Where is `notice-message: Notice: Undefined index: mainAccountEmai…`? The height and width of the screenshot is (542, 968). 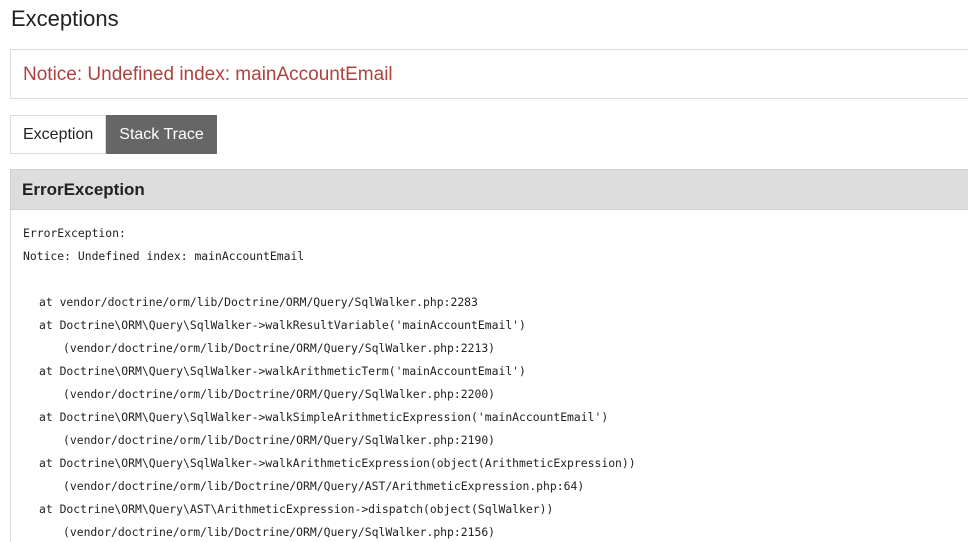 notice-message: Notice: Undefined index: mainAccountEmai… is located at coordinates (208, 74).